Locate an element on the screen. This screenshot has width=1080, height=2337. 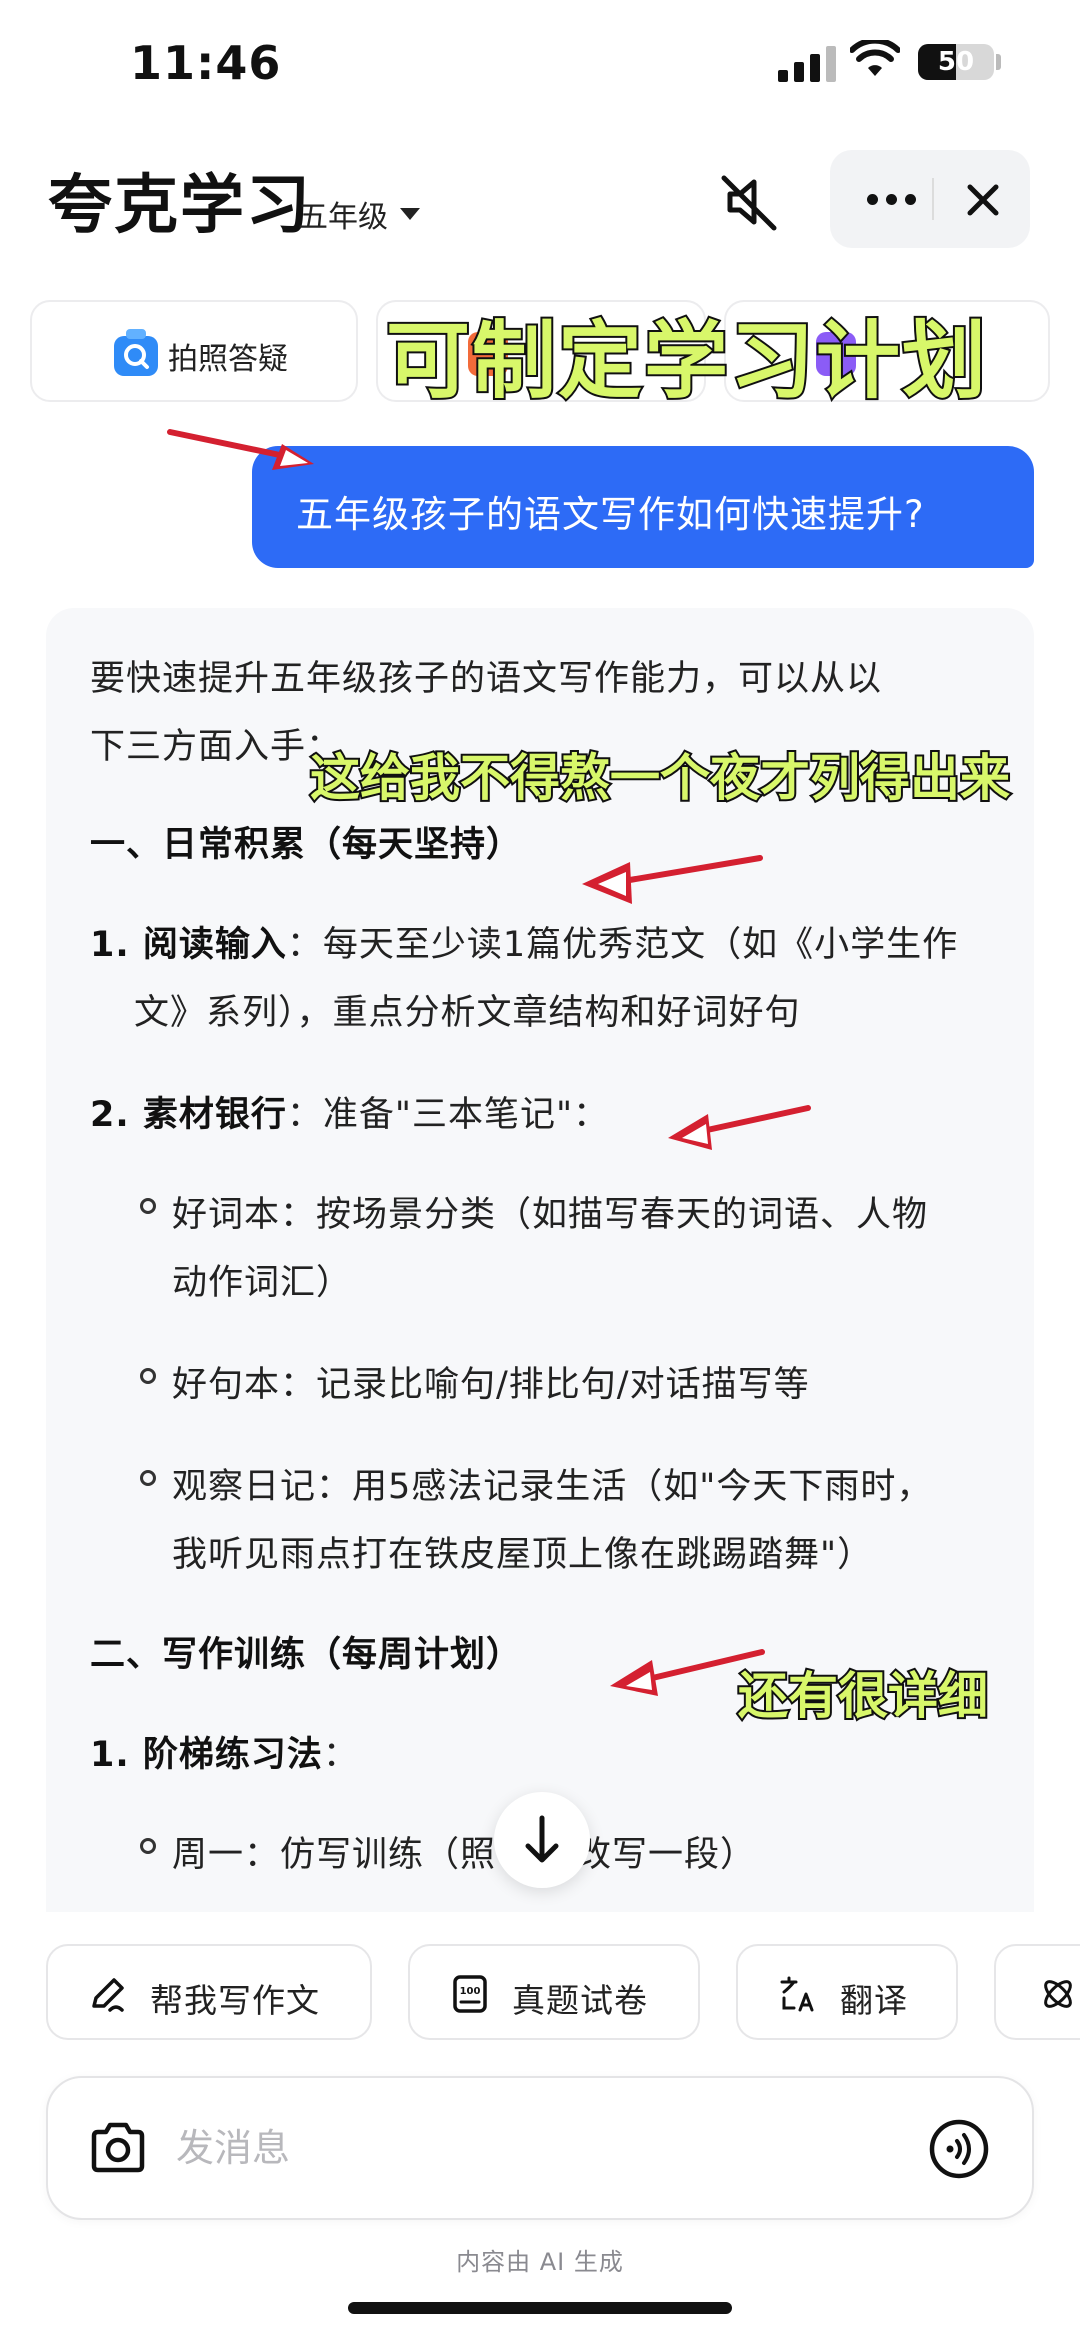
sub-item-monday: 周一：仿写训练（照 文改写一段） is located at coordinates (464, 1851).